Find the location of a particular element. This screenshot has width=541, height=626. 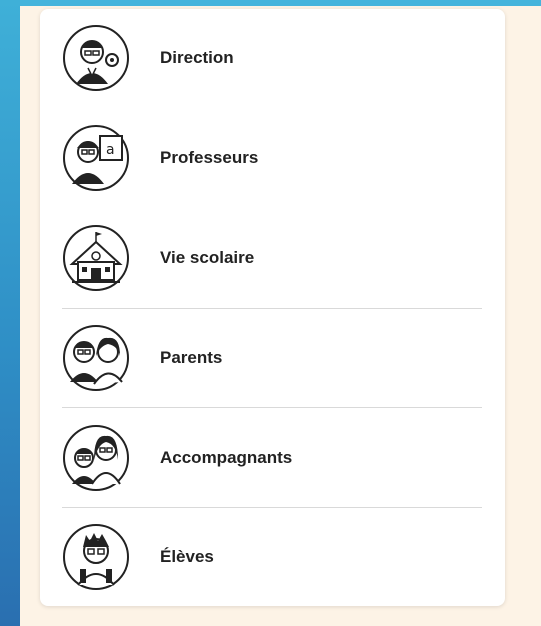

left-edge-strip is located at coordinates (10, 313).